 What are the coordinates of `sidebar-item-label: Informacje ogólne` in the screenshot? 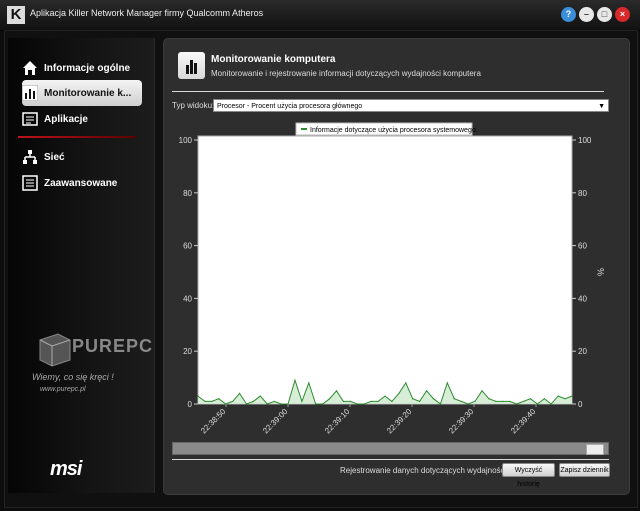 It's located at (87, 68).